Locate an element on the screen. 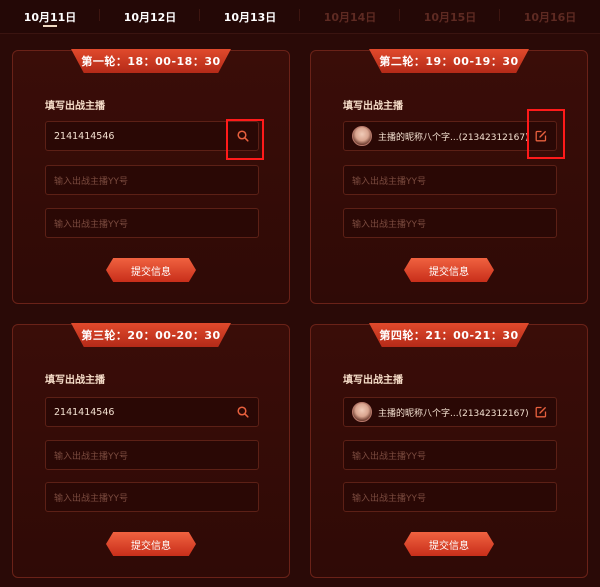  tab-label: 10月13日 is located at coordinates (250, 17).